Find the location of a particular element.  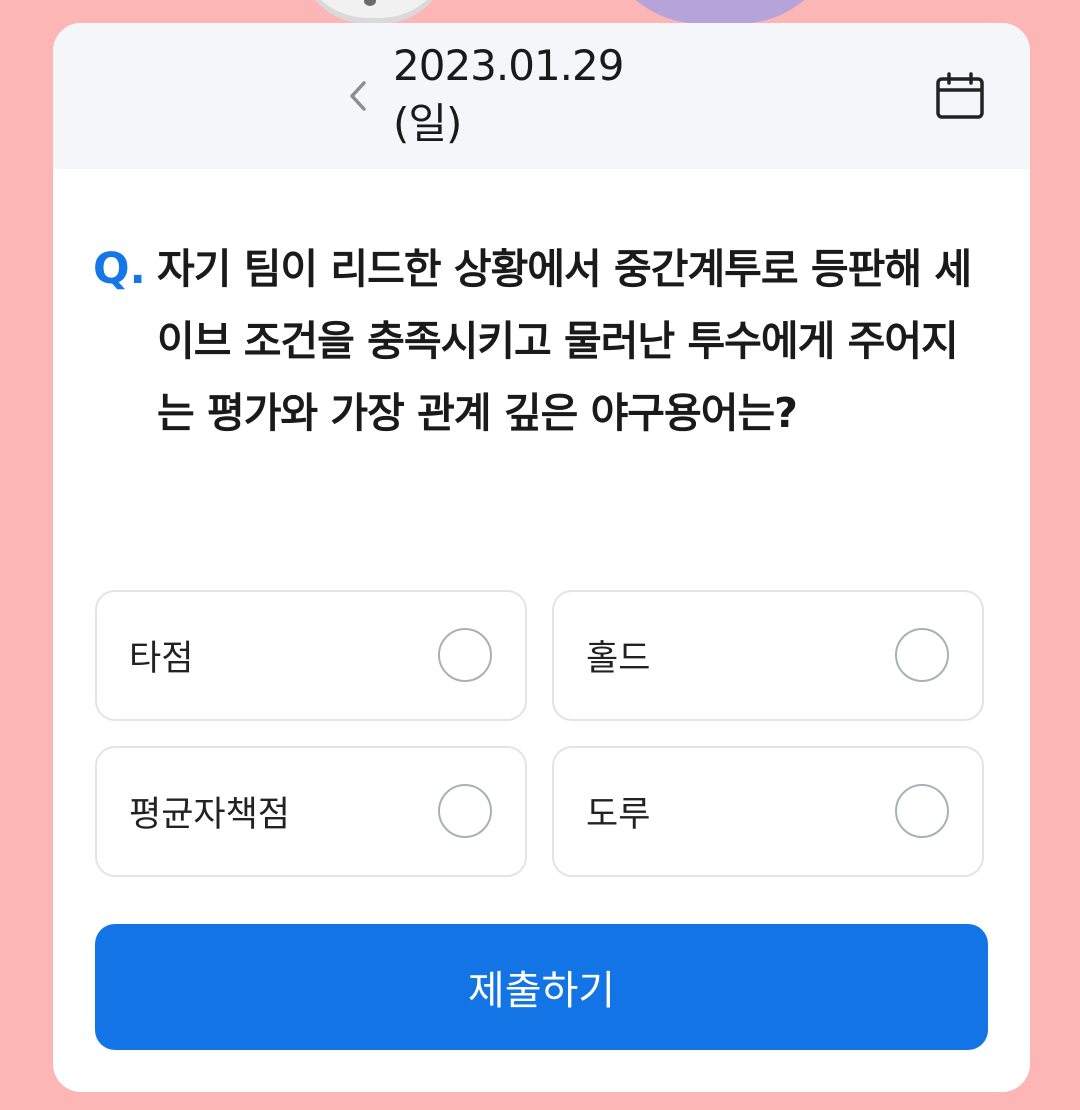

prev-date-button is located at coordinates (358, 96).